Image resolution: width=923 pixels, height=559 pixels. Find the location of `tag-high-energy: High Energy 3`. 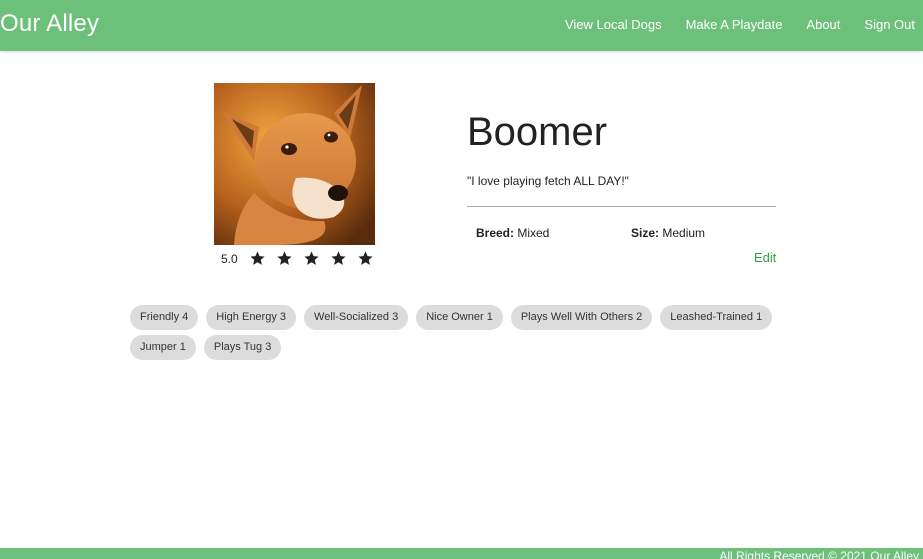

tag-high-energy: High Energy 3 is located at coordinates (251, 317).